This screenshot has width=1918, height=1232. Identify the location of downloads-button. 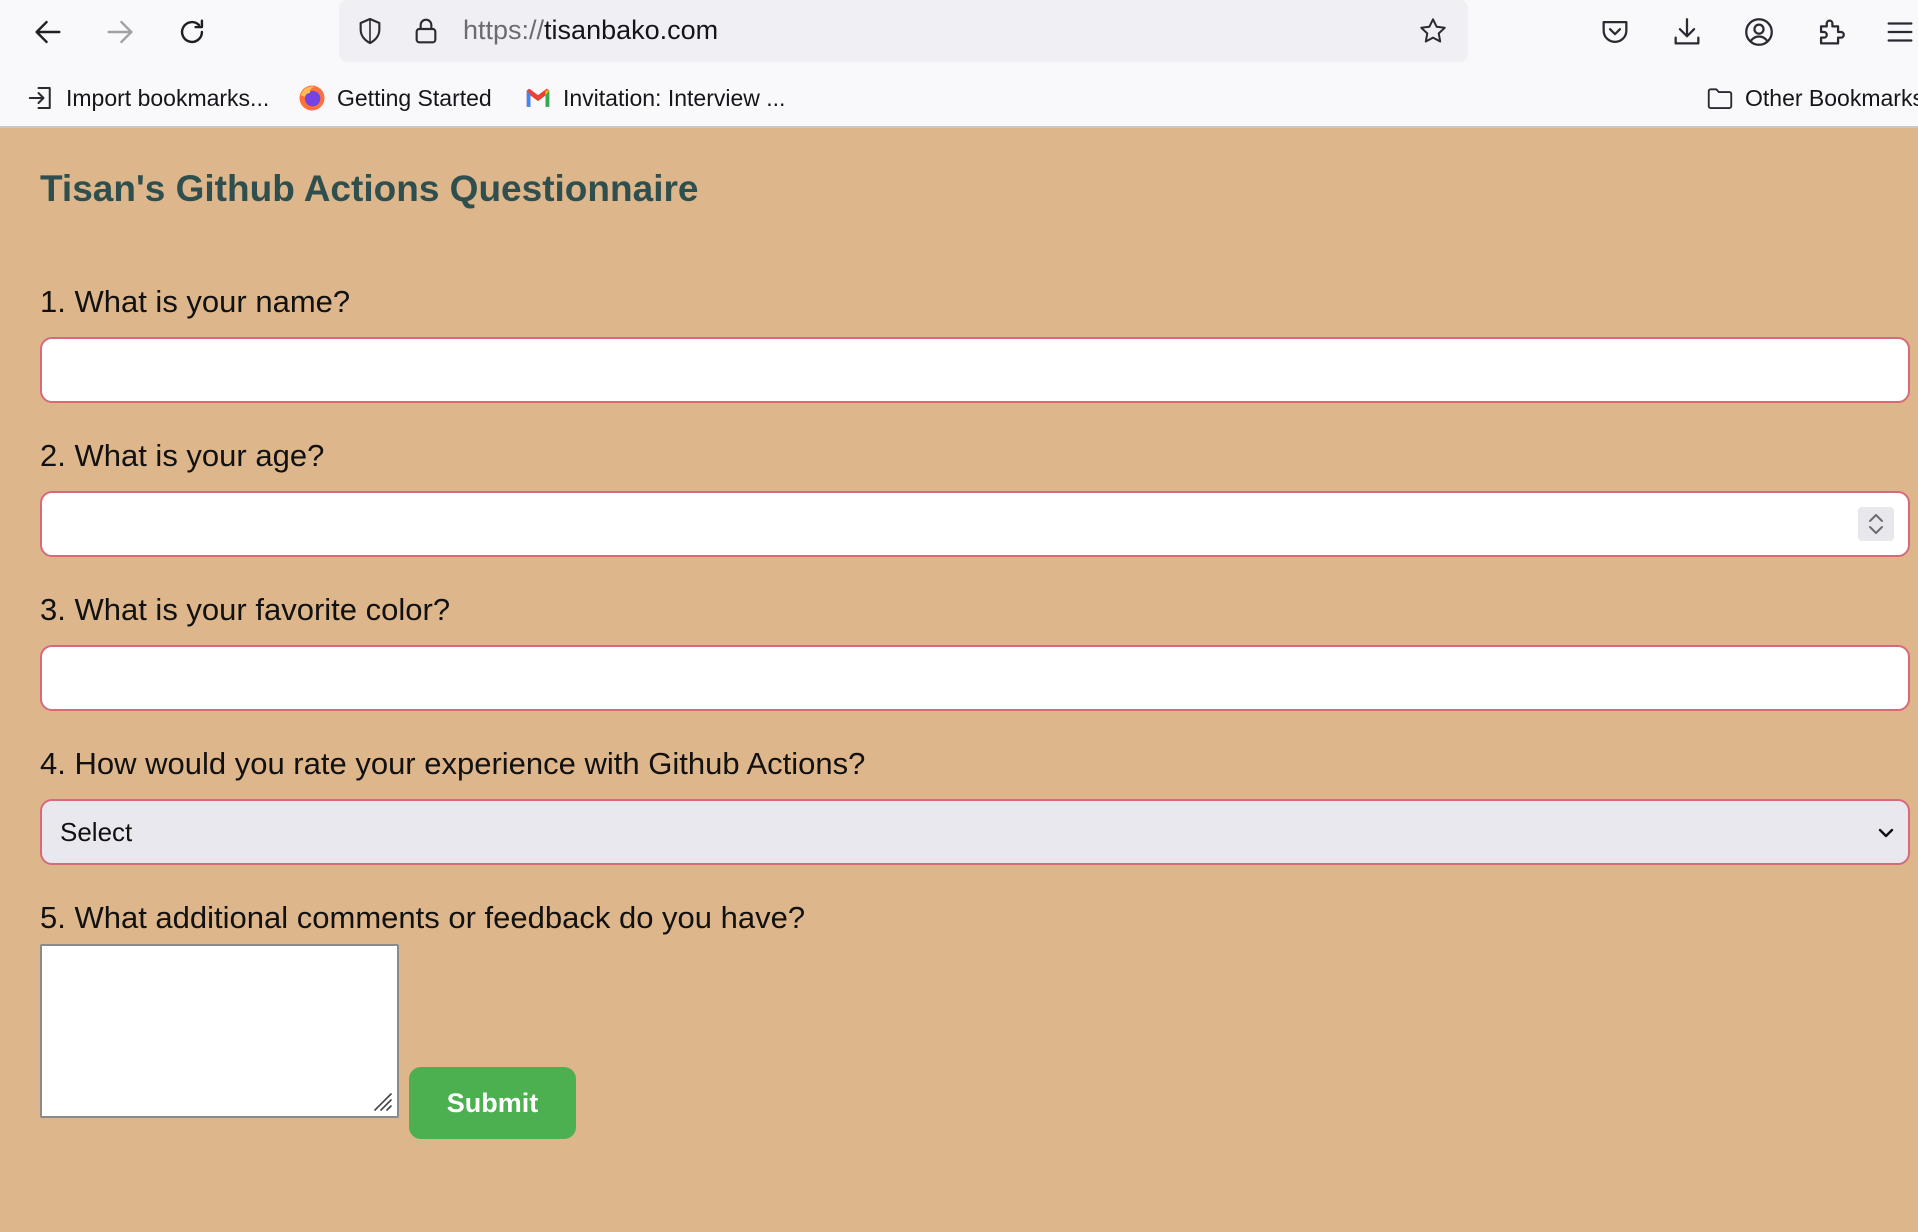
(1687, 32).